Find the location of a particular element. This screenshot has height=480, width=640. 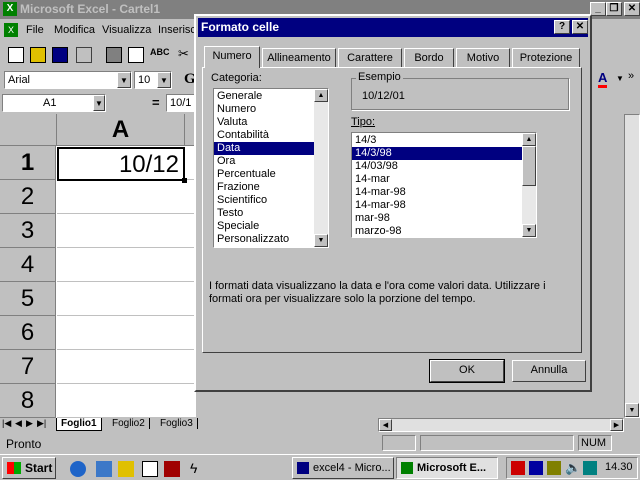

explorer-icon is located at coordinates (126, 469).